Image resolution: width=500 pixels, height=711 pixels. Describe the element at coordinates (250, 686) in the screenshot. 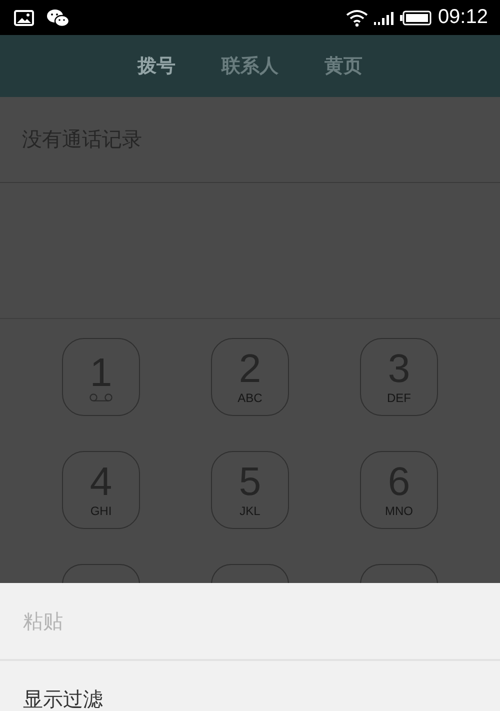

I see `menu-item: 显示过滤` at that location.